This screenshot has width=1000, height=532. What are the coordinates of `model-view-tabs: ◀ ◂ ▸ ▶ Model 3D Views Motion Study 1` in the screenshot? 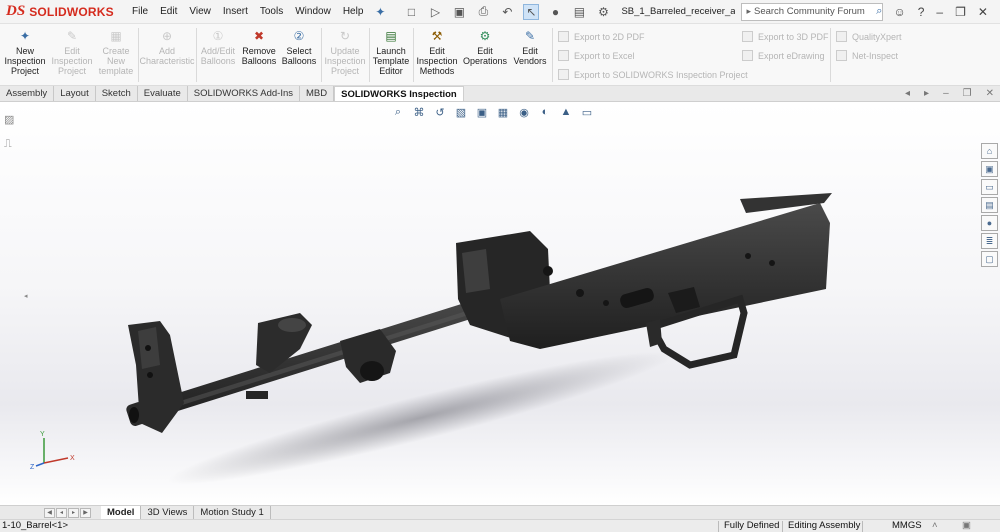 It's located at (500, 512).